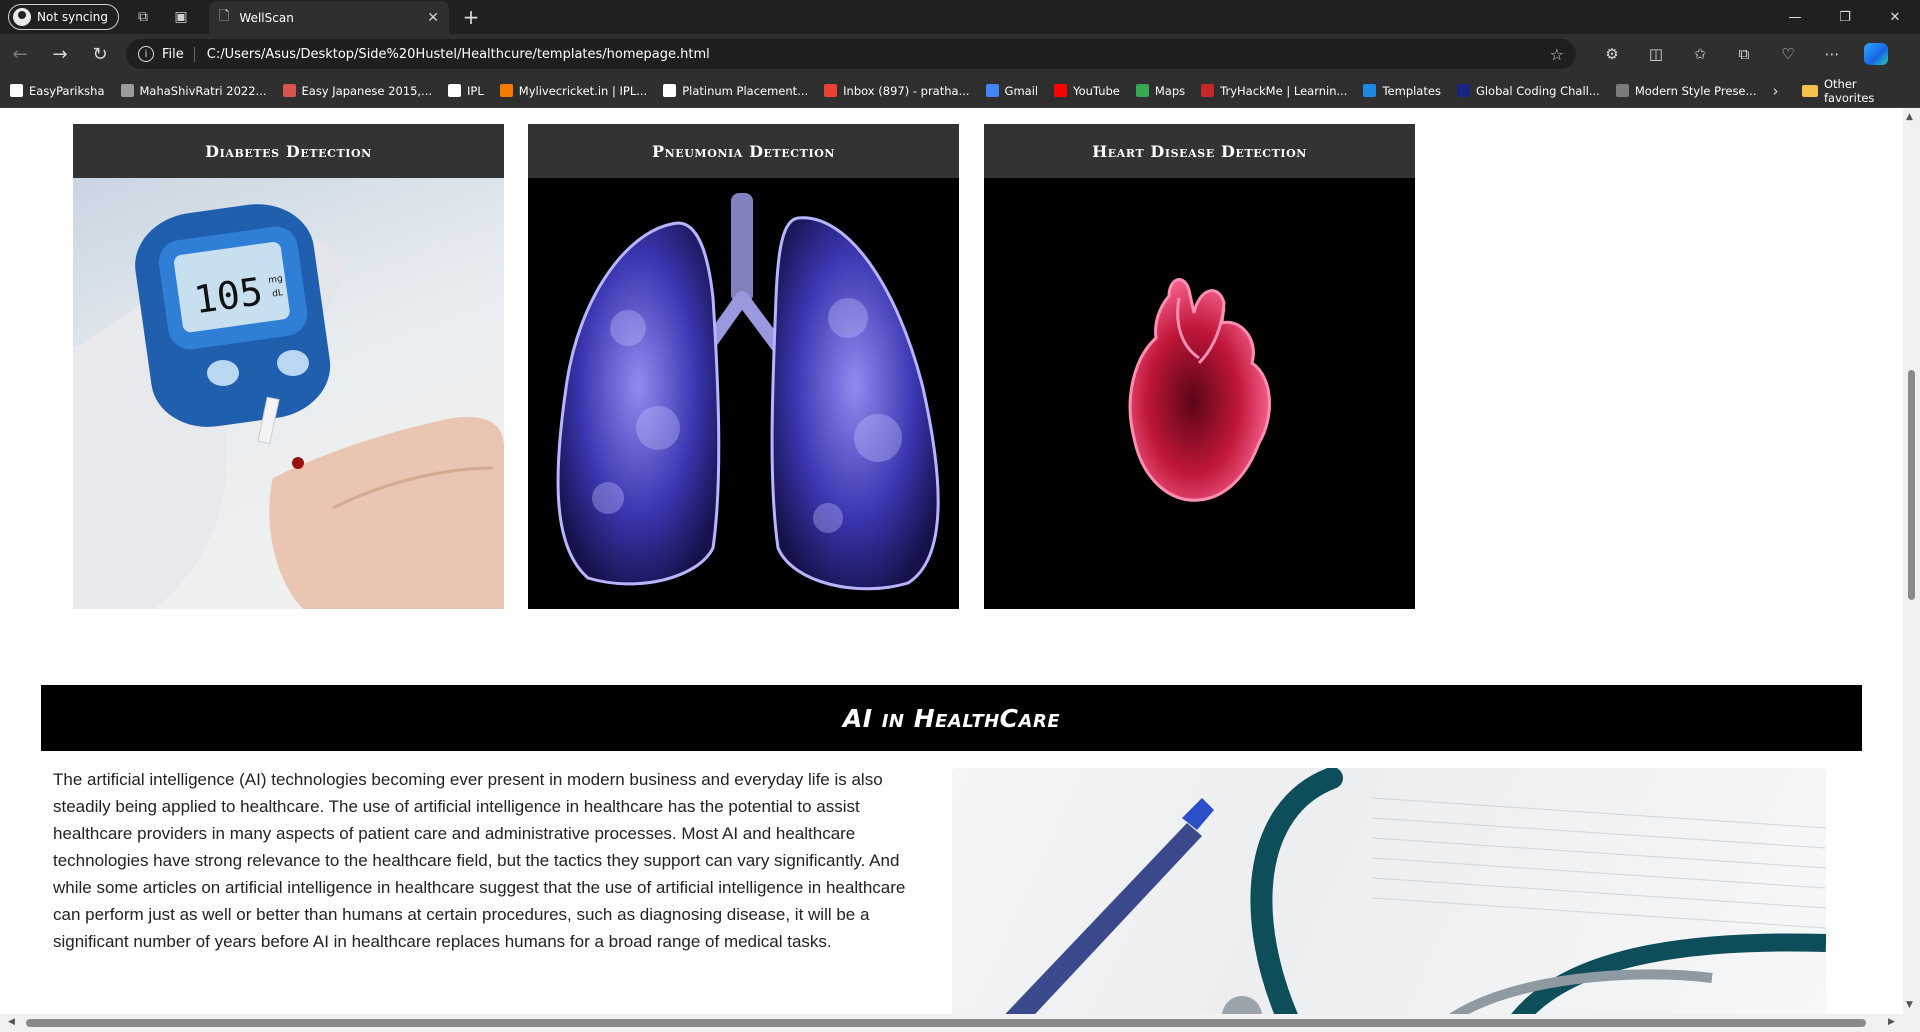  I want to click on new-tab-button: +, so click(471, 17).